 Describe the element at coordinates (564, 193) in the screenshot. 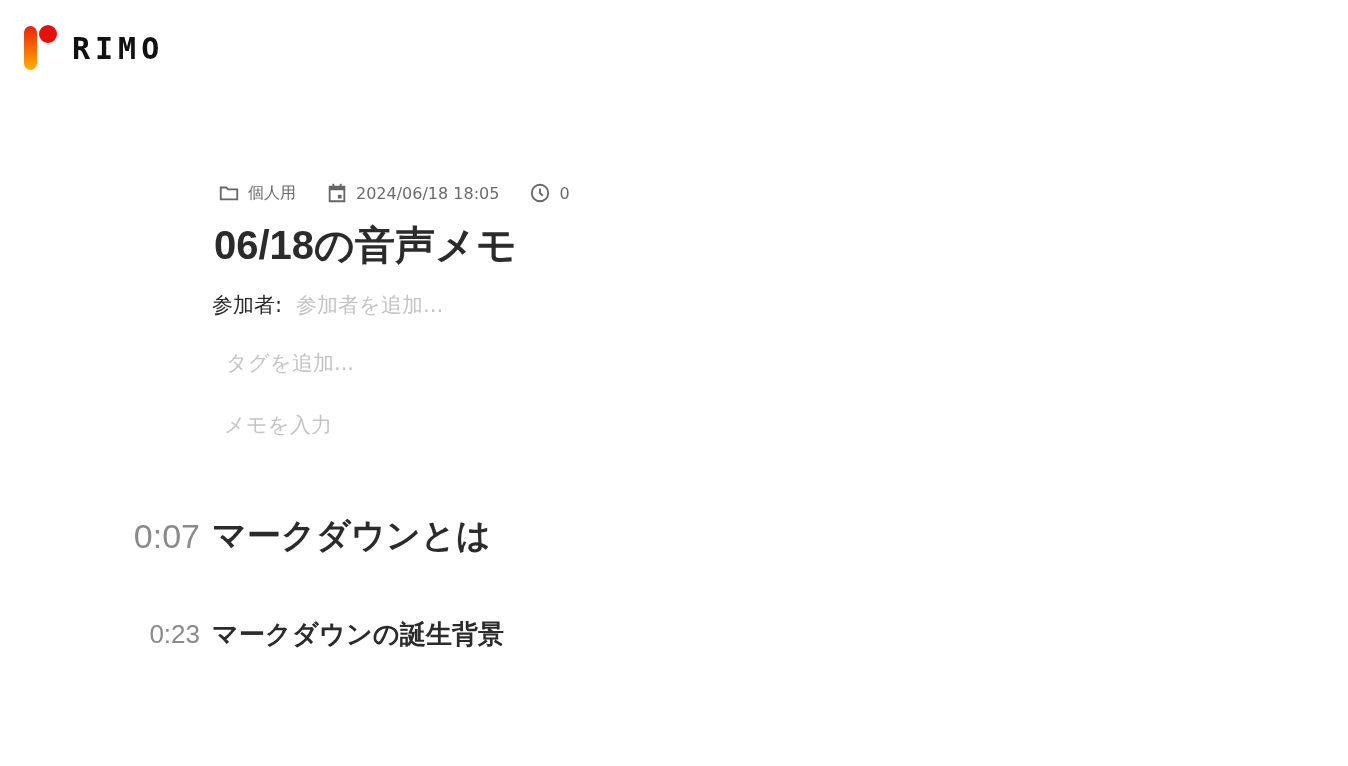

I see `duration-text: 0` at that location.